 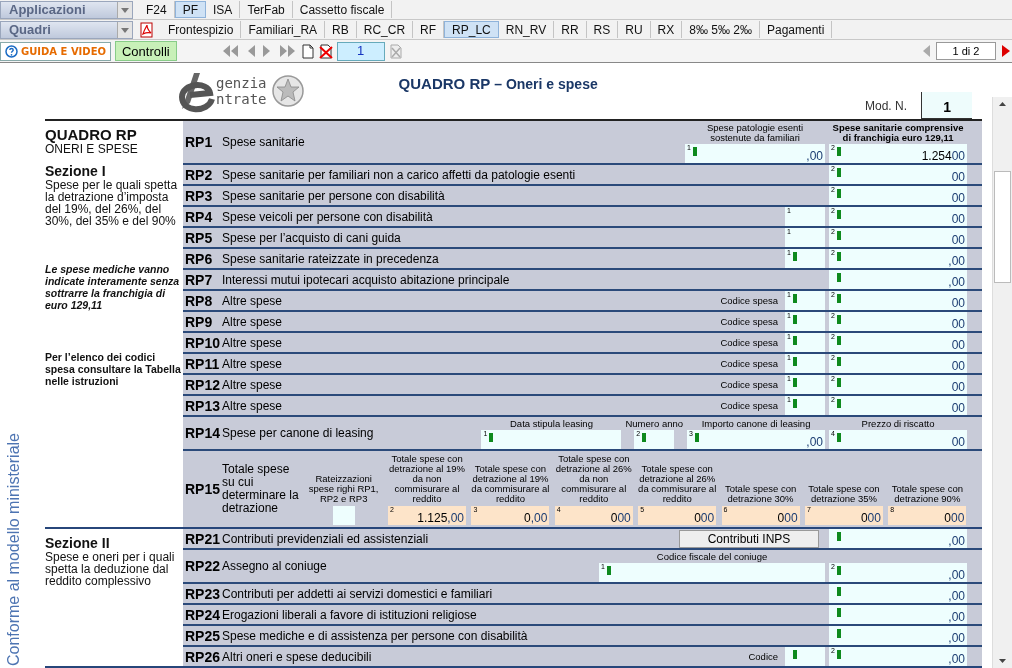 I want to click on help-icon, so click(x=11, y=51).